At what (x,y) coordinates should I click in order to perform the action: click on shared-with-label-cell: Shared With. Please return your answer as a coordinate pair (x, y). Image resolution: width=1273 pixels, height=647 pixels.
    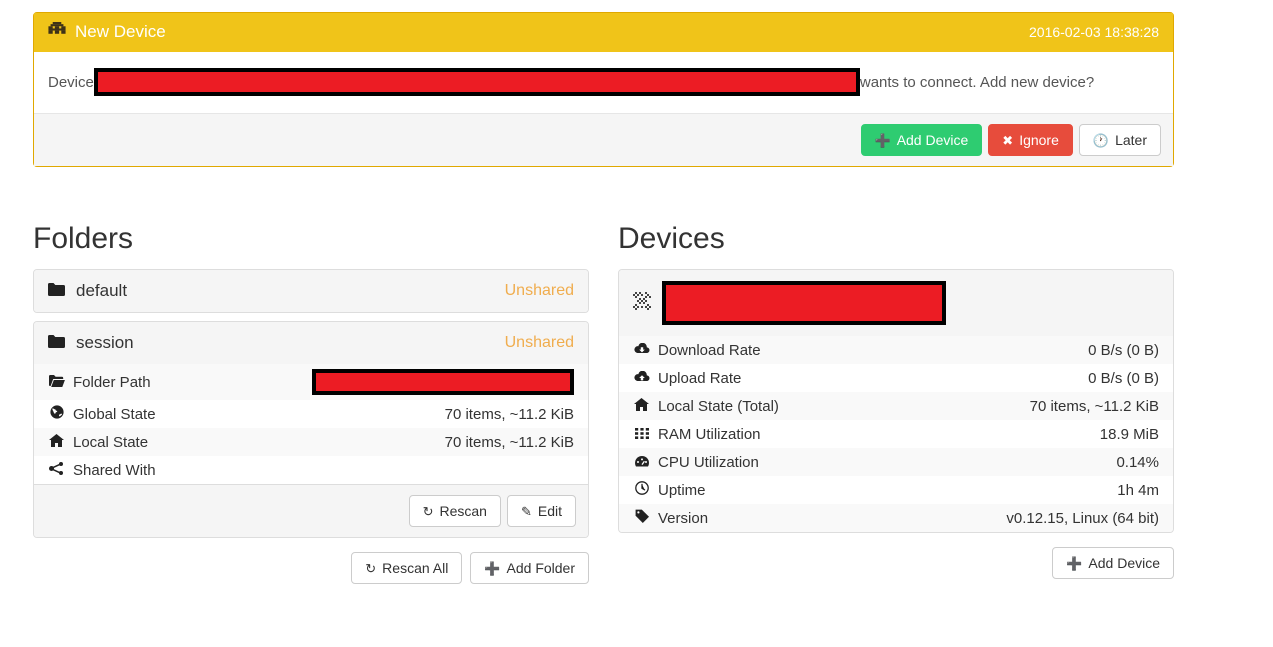
    Looking at the image, I should click on (122, 470).